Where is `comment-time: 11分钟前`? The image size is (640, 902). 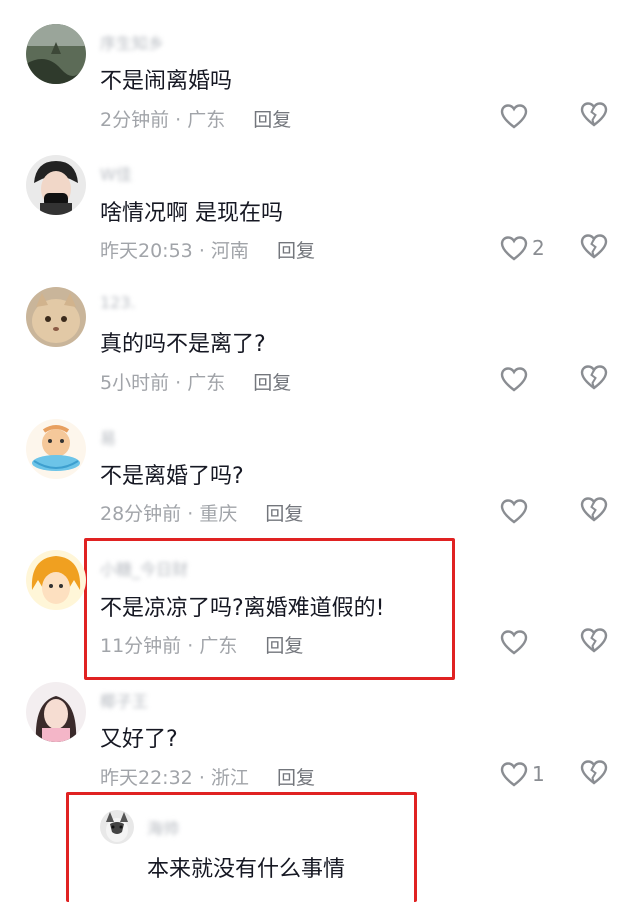
comment-time: 11分钟前 is located at coordinates (141, 646).